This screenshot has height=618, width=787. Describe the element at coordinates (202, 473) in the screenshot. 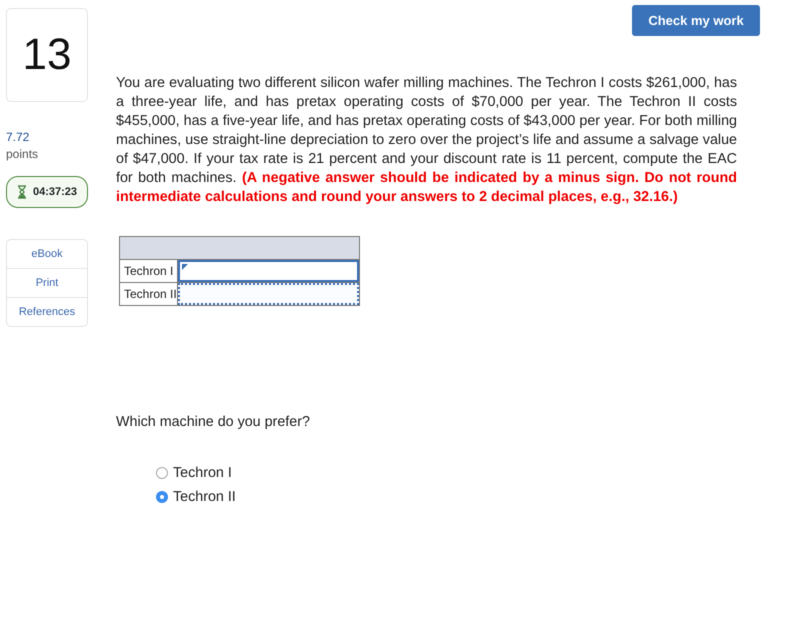

I see `option-label: Techron I` at that location.